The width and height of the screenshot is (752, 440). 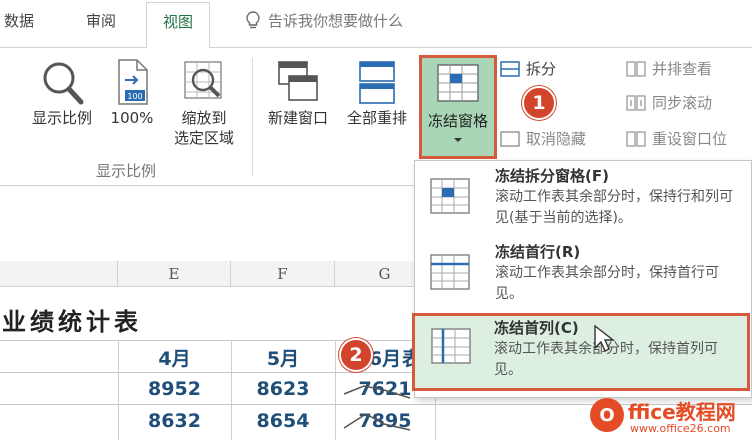 What do you see at coordinates (458, 140) in the screenshot?
I see `chevron-down-icon` at bounding box center [458, 140].